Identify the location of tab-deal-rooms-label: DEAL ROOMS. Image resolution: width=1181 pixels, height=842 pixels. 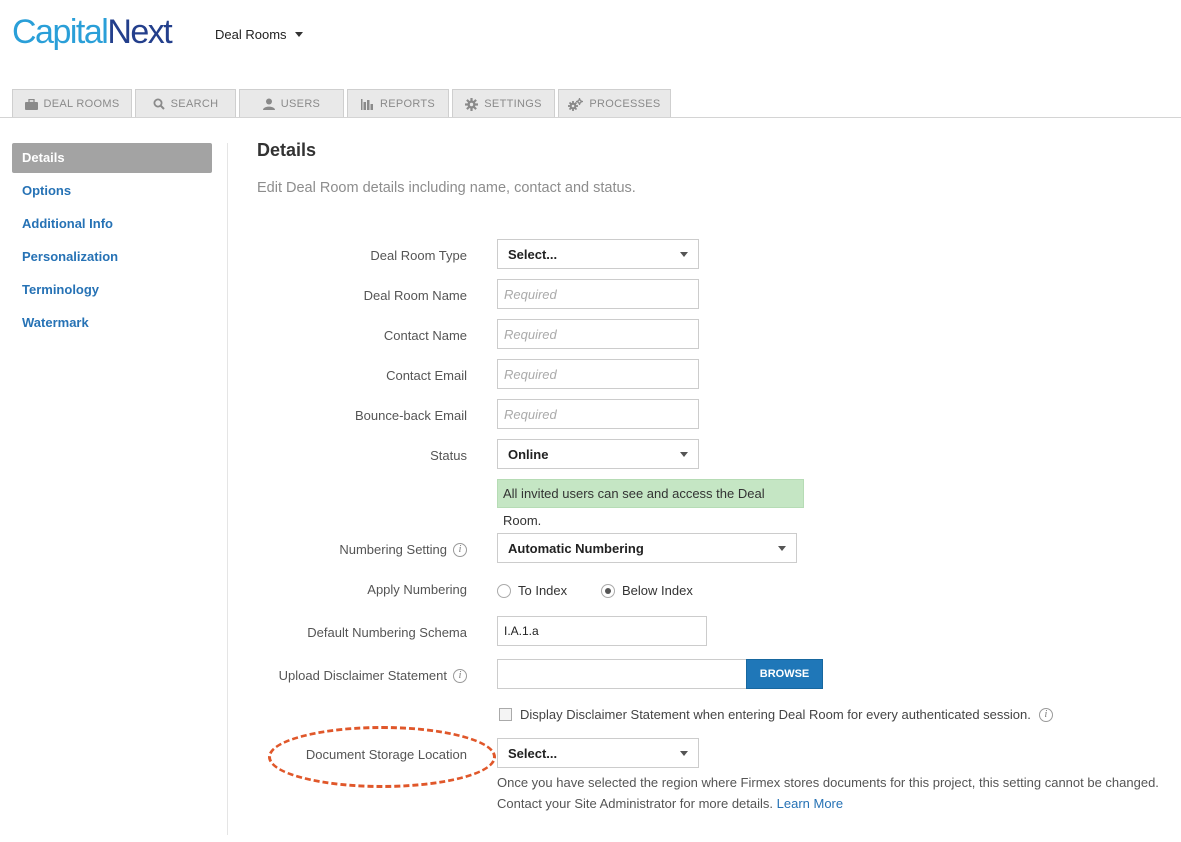
(81, 104).